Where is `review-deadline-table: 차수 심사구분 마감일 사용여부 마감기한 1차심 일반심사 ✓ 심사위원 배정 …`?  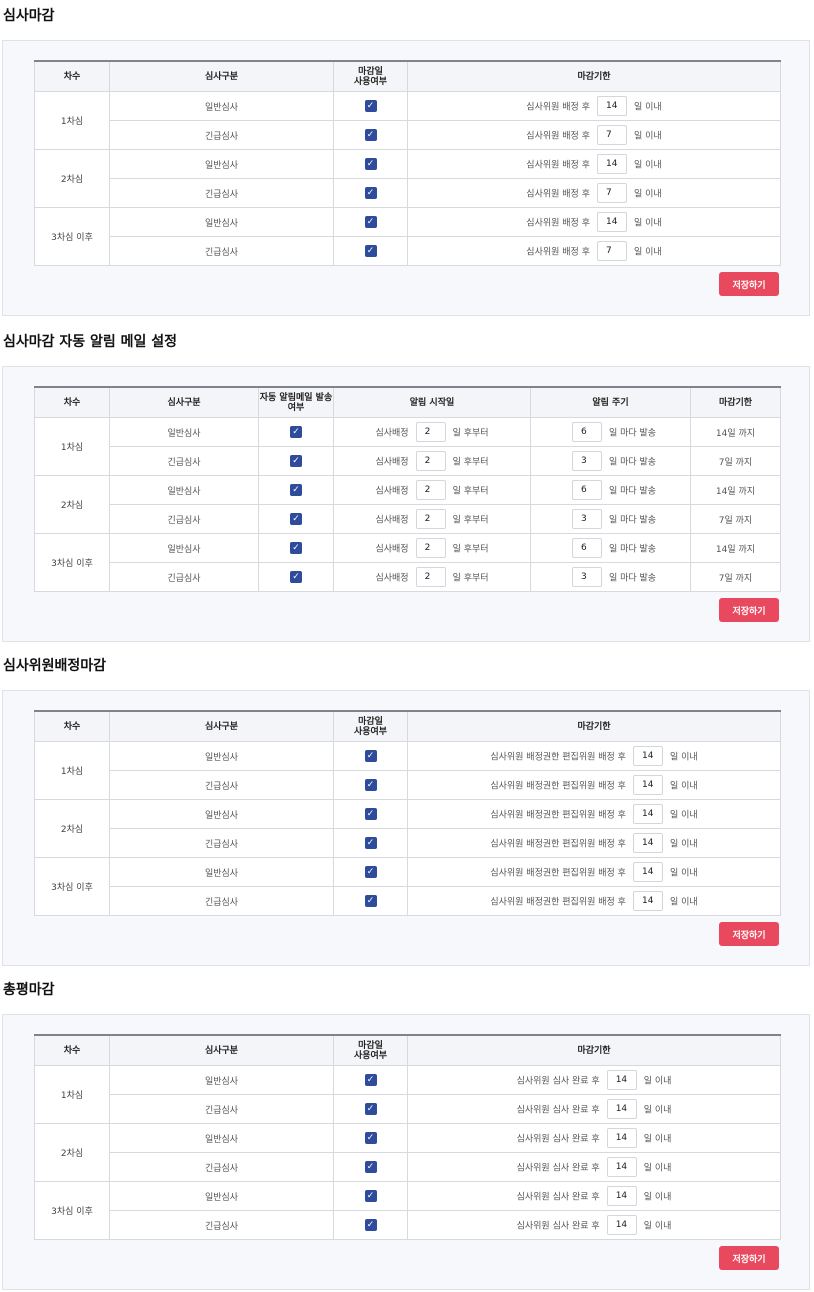 review-deadline-table: 차수 심사구분 마감일 사용여부 마감기한 1차심 일반심사 ✓ 심사위원 배정 … is located at coordinates (407, 163).